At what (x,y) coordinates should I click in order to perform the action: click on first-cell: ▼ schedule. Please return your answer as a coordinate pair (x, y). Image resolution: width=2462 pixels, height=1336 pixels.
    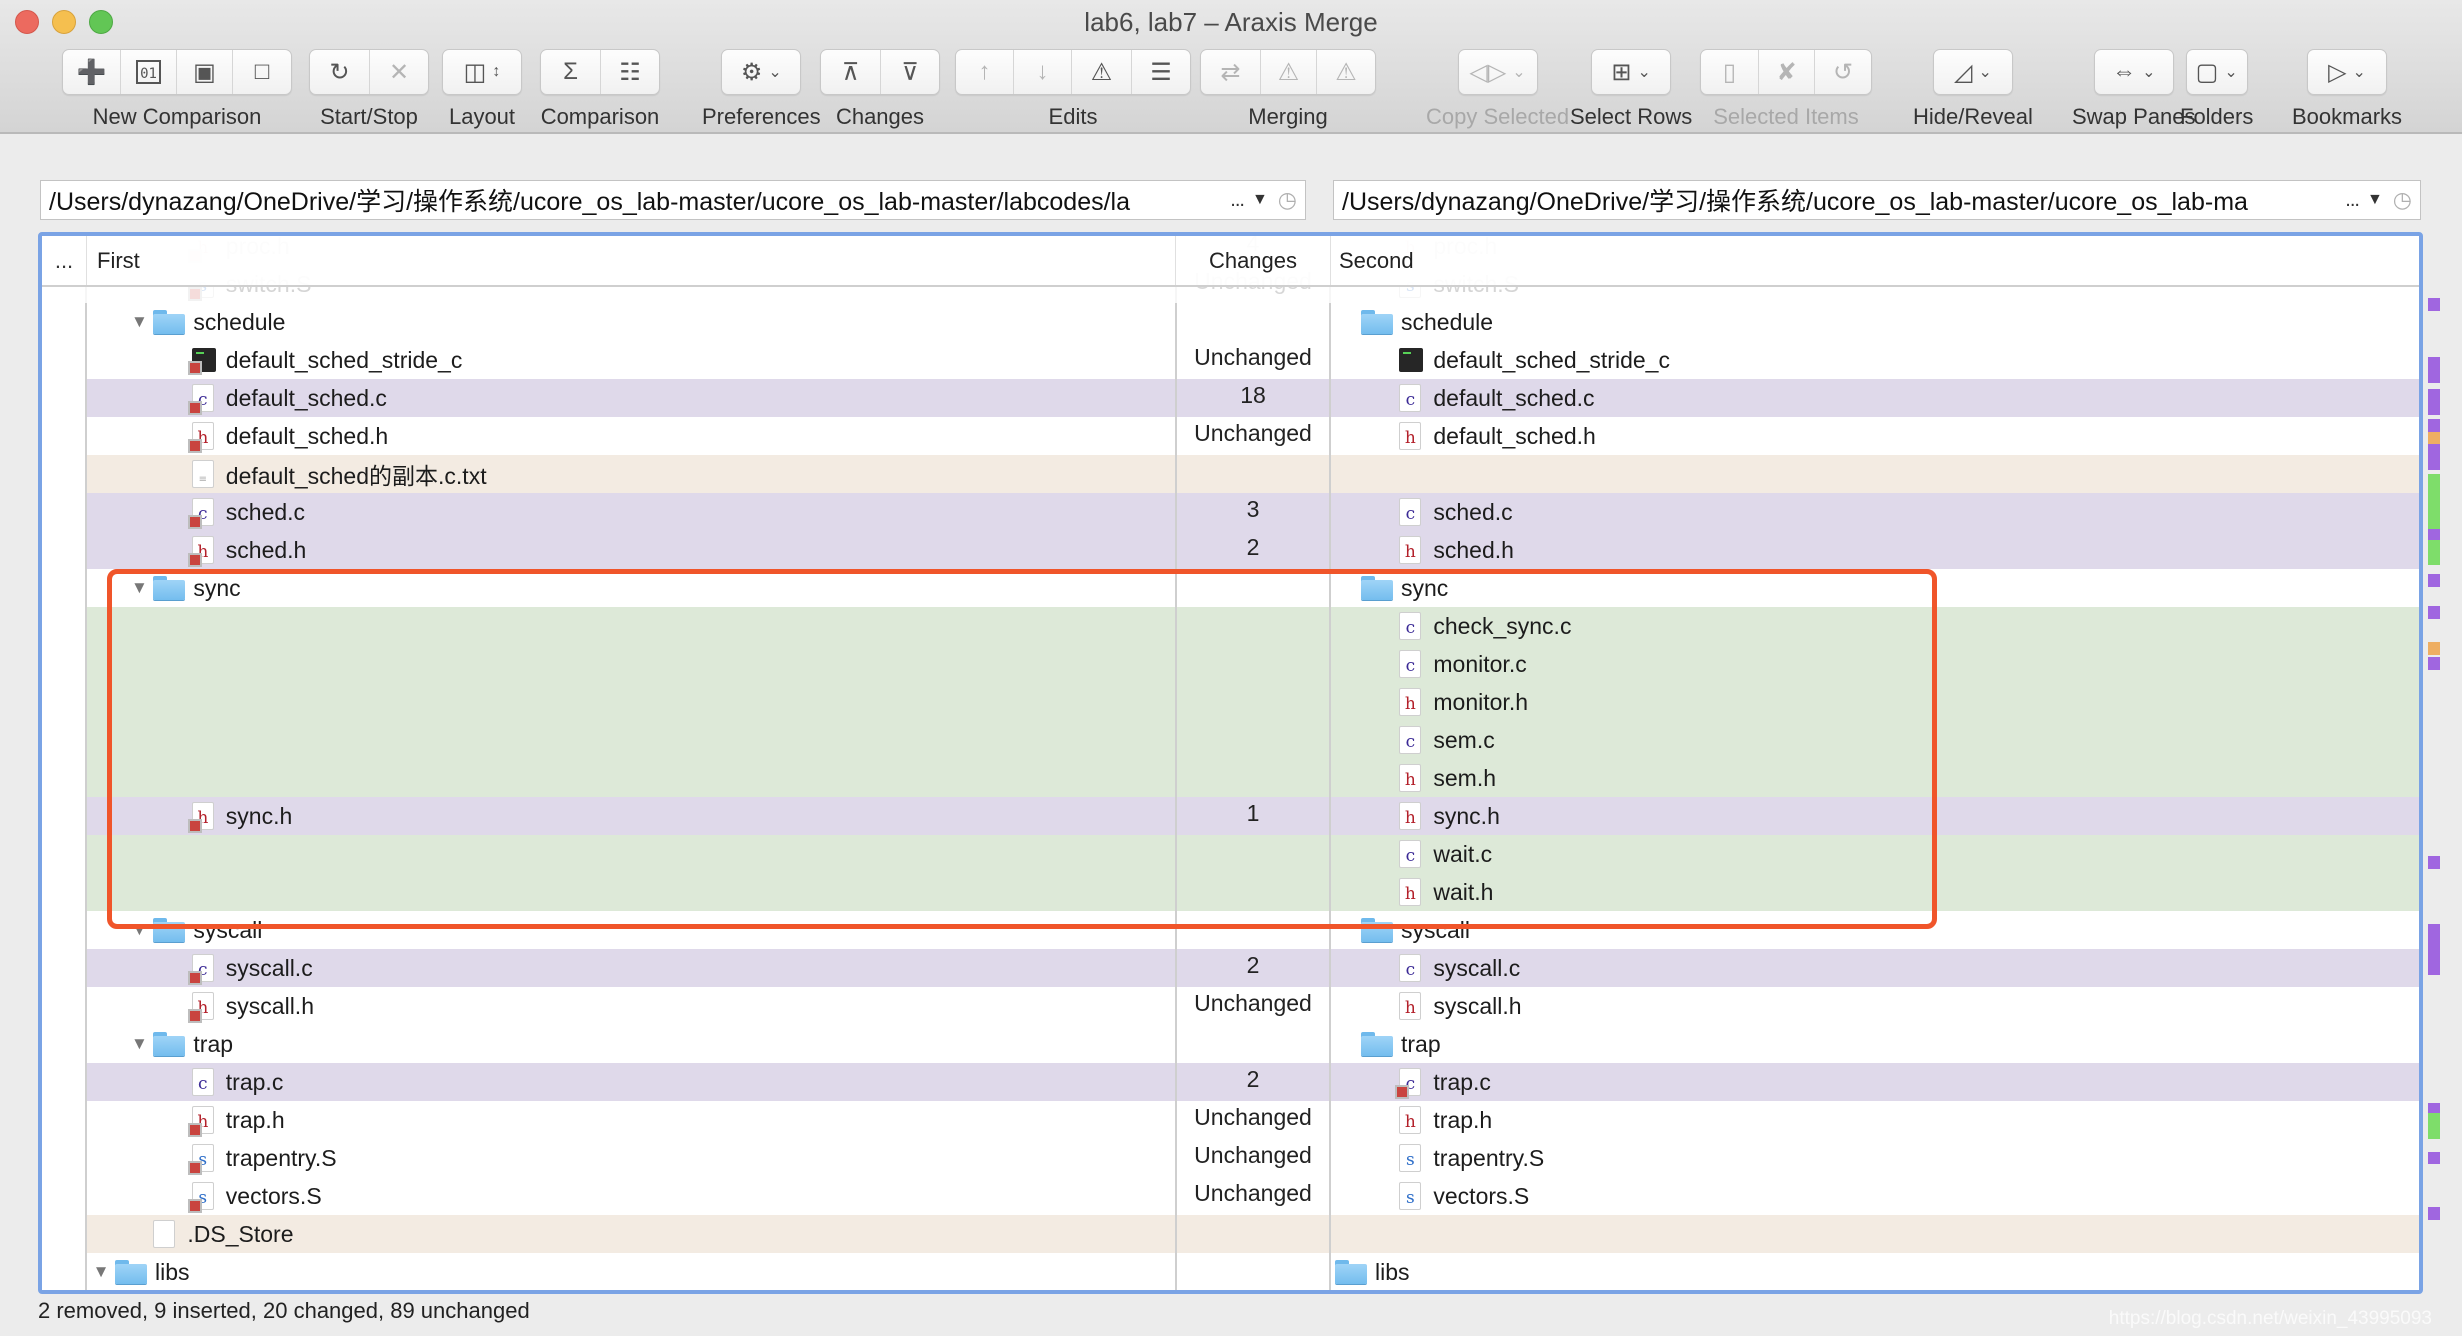
    Looking at the image, I should click on (631, 322).